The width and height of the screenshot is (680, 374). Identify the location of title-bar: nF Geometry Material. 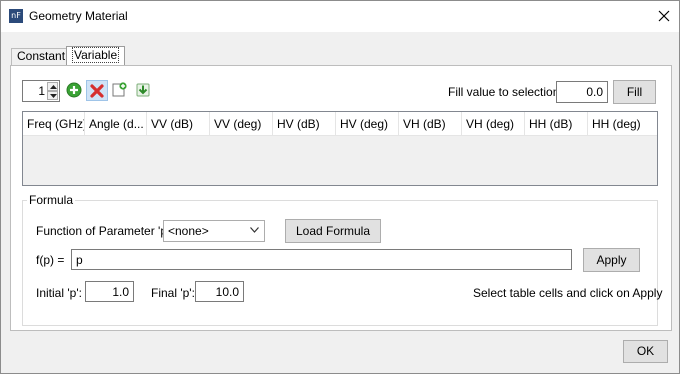
(340, 16).